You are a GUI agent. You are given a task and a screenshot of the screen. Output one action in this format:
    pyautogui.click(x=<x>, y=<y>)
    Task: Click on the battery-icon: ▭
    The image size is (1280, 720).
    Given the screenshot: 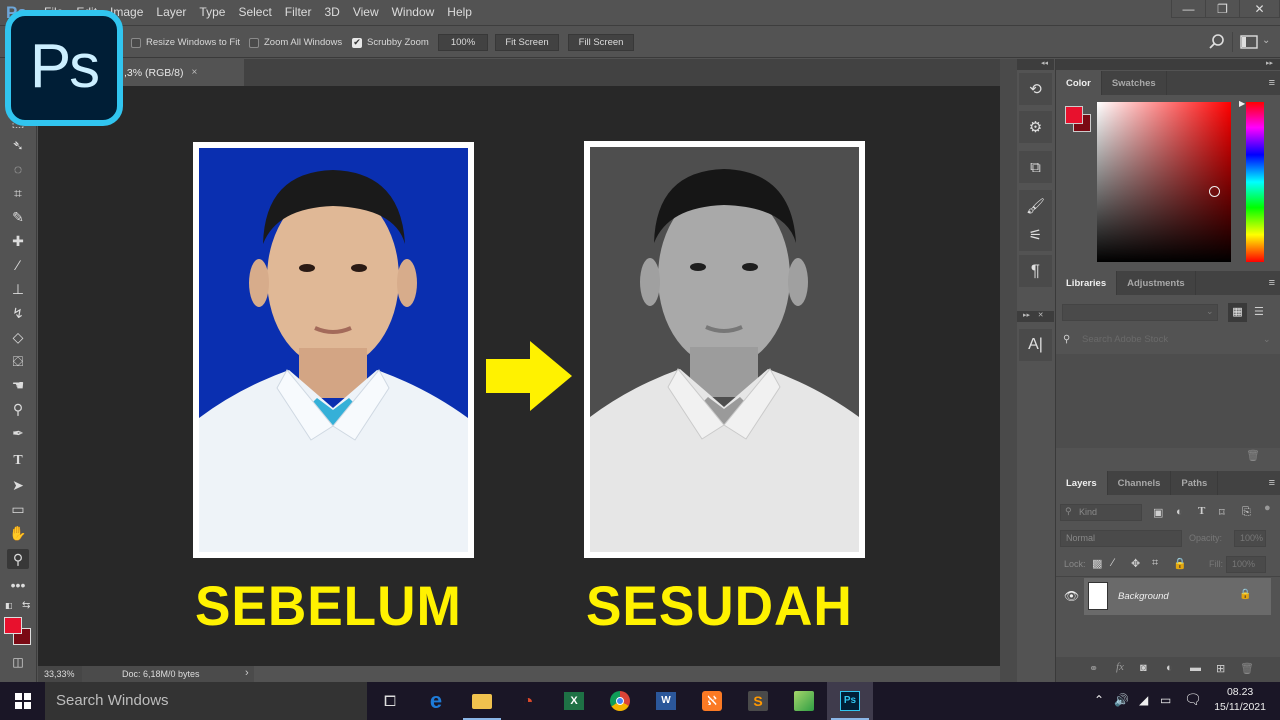 What is the action you would take?
    pyautogui.click(x=1165, y=700)
    